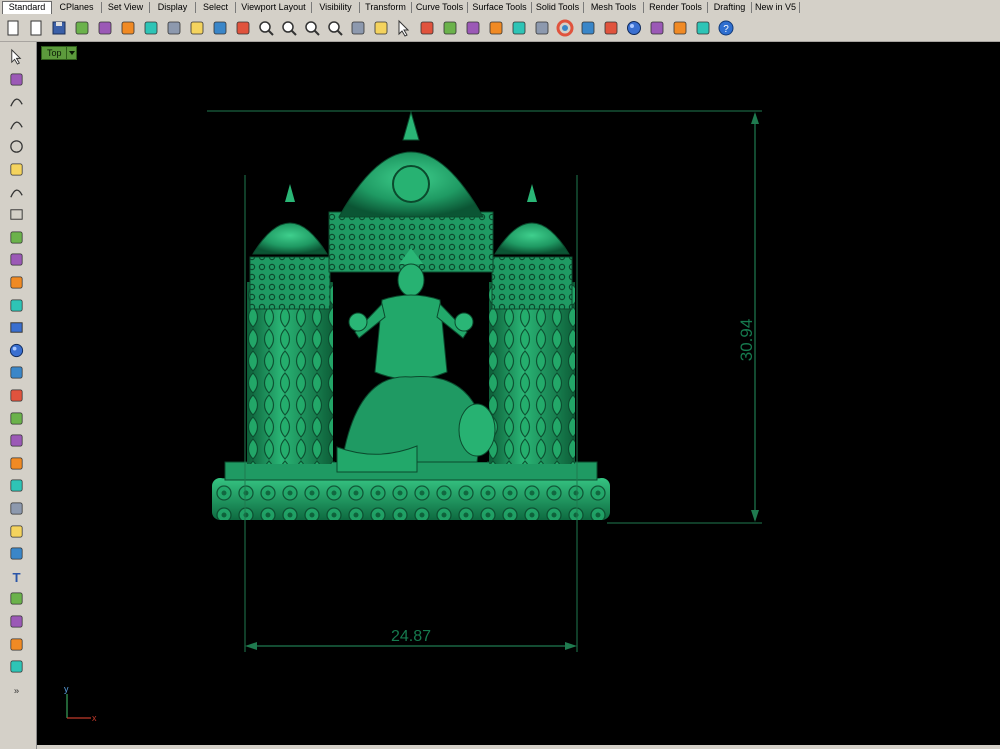 The image size is (1000, 749). What do you see at coordinates (77, 7) in the screenshot?
I see `tab-cplanes: CPlanes` at bounding box center [77, 7].